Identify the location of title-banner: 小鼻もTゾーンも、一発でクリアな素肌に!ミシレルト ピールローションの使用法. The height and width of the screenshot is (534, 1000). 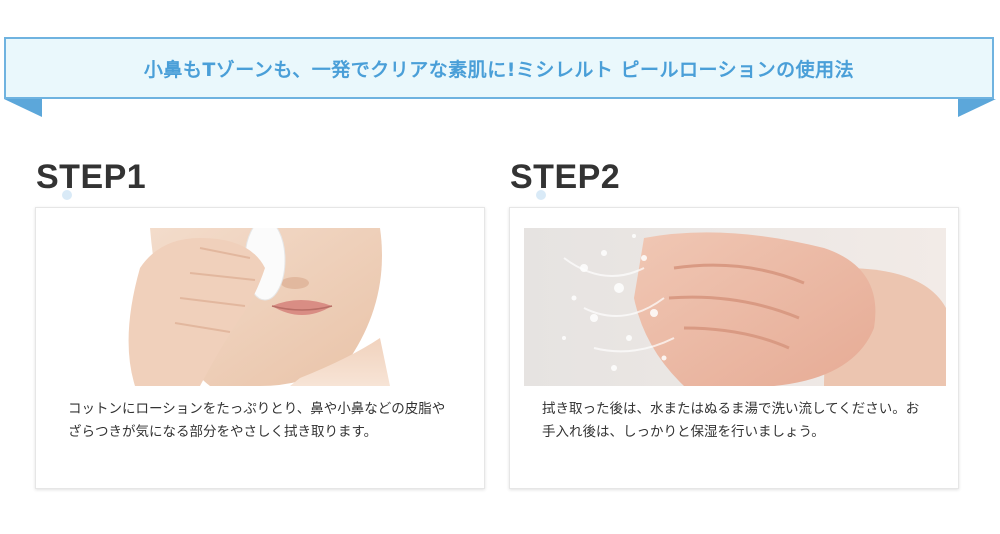
(499, 68).